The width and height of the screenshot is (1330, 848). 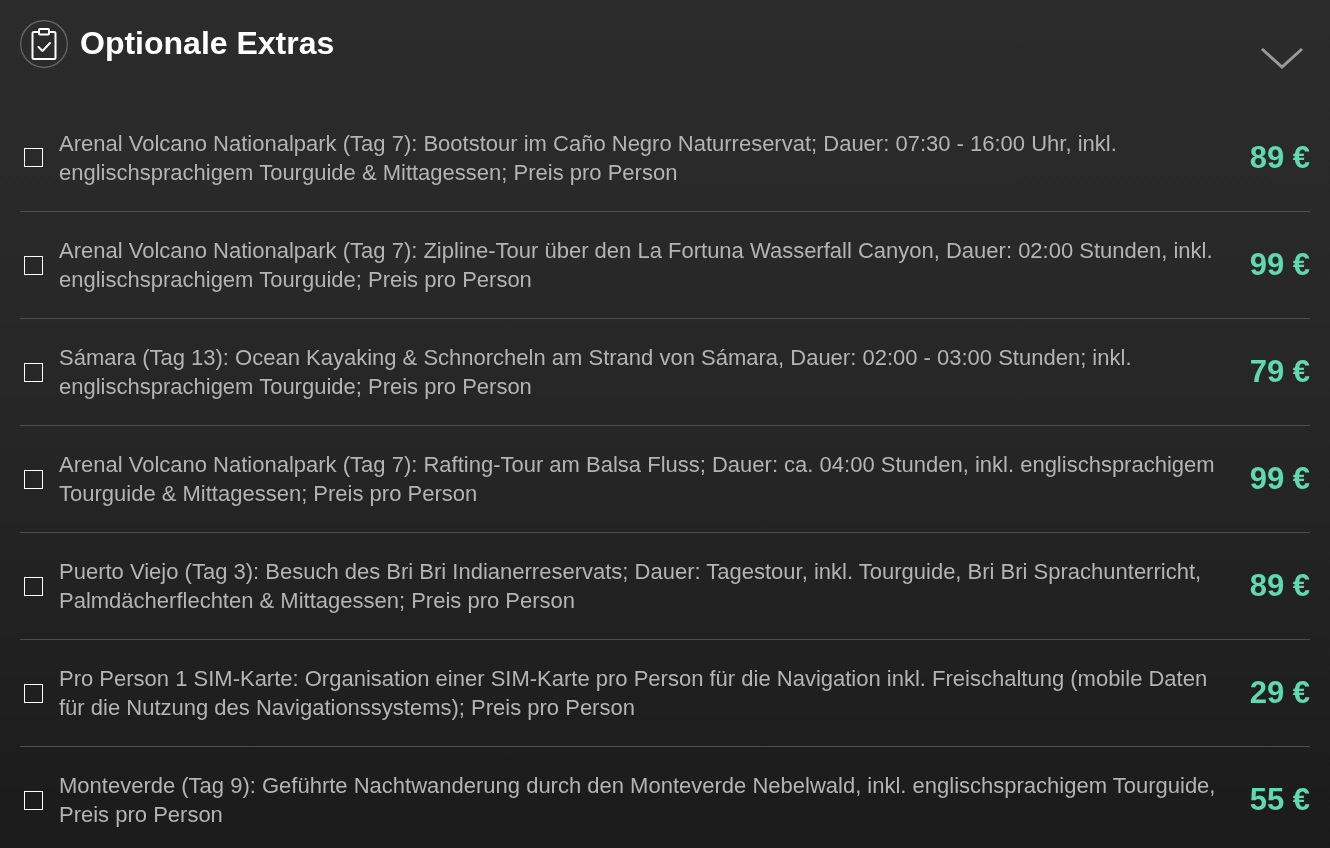 I want to click on section-title: Optionale Extras, so click(x=207, y=43).